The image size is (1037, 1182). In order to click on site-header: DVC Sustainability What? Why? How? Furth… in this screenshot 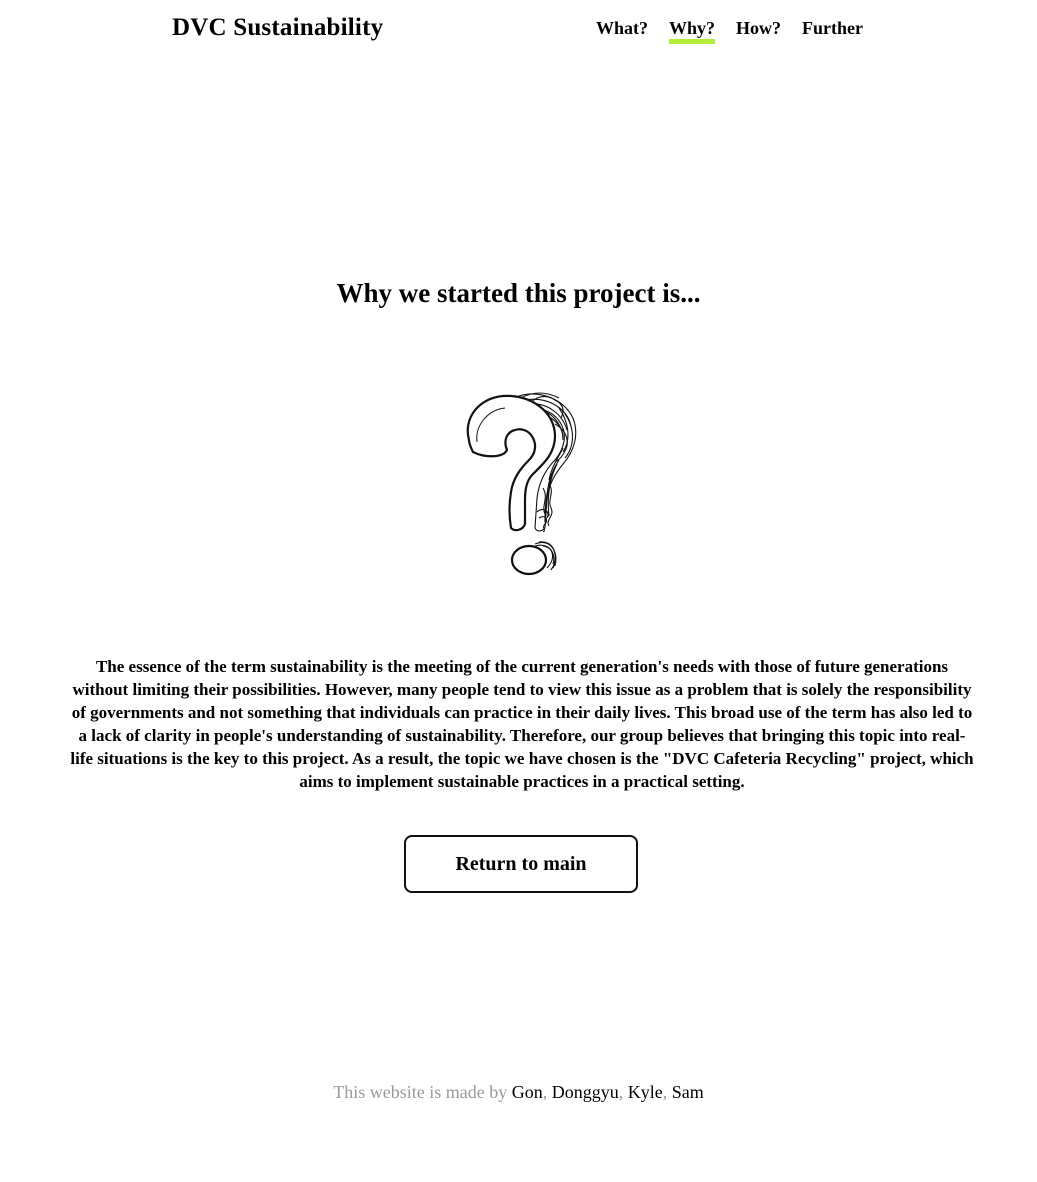, I will do `click(518, 30)`.